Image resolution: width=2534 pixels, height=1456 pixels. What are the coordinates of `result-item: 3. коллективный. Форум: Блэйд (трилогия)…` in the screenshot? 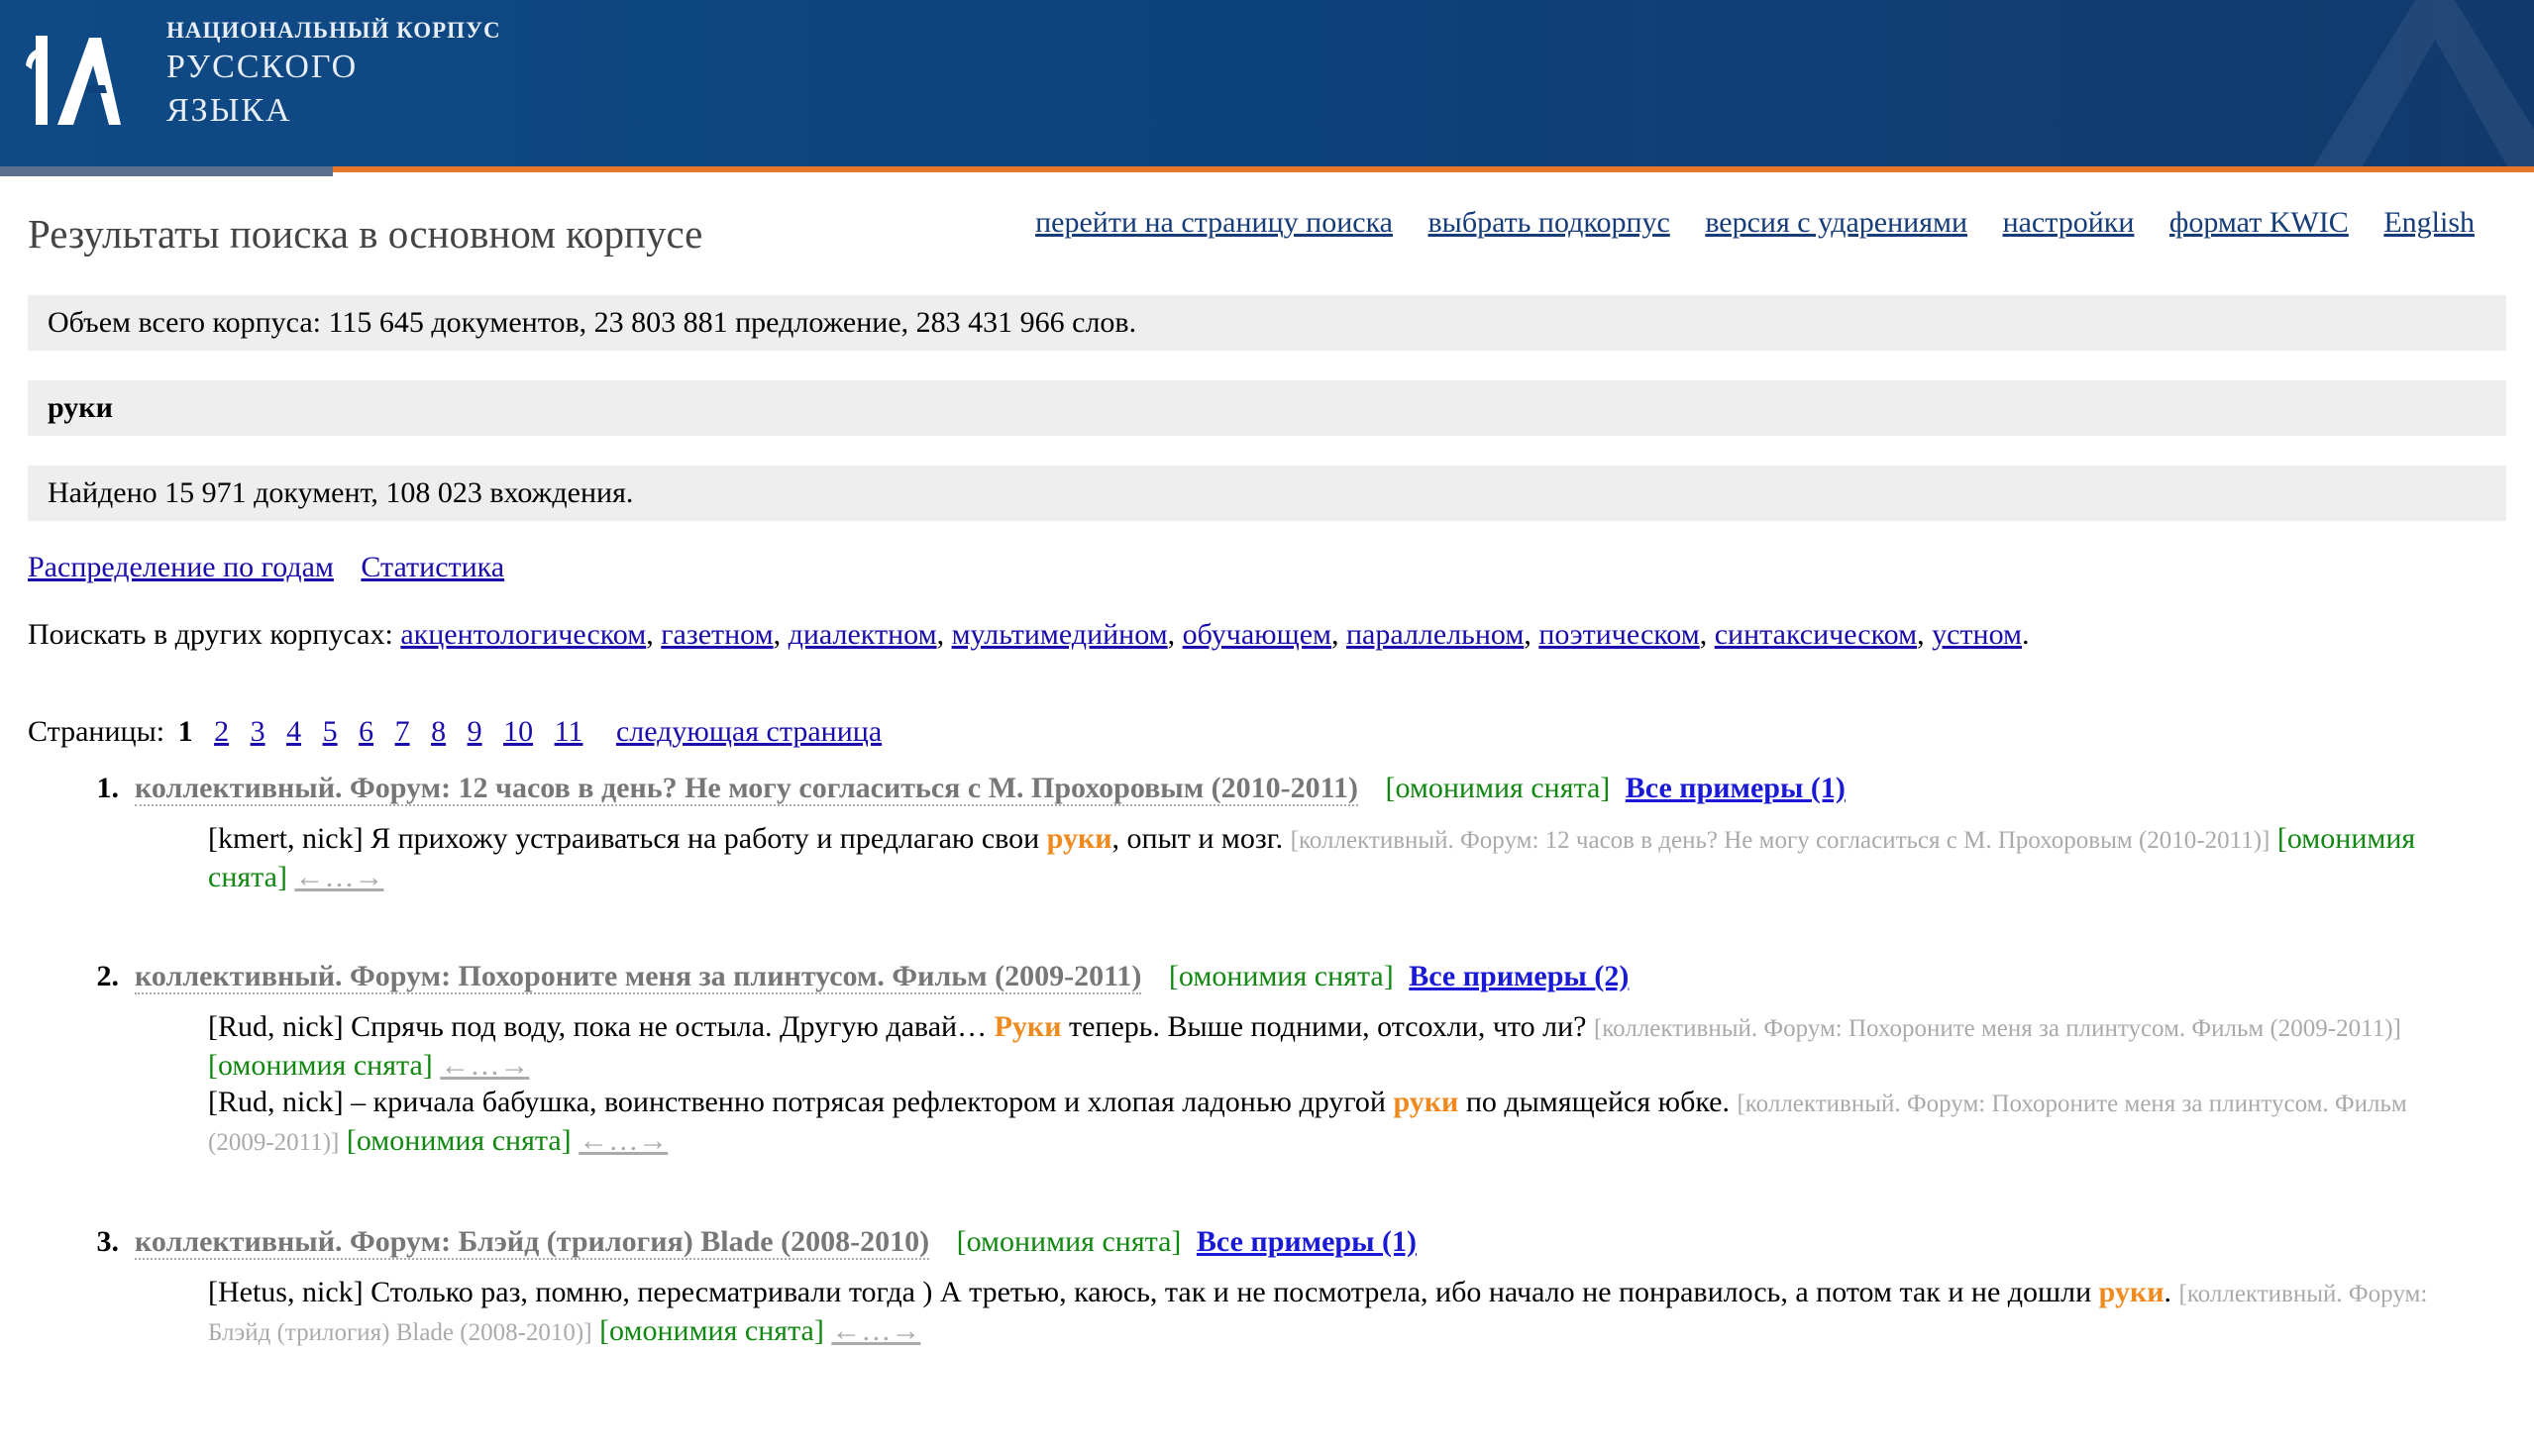 It's located at (1267, 1285).